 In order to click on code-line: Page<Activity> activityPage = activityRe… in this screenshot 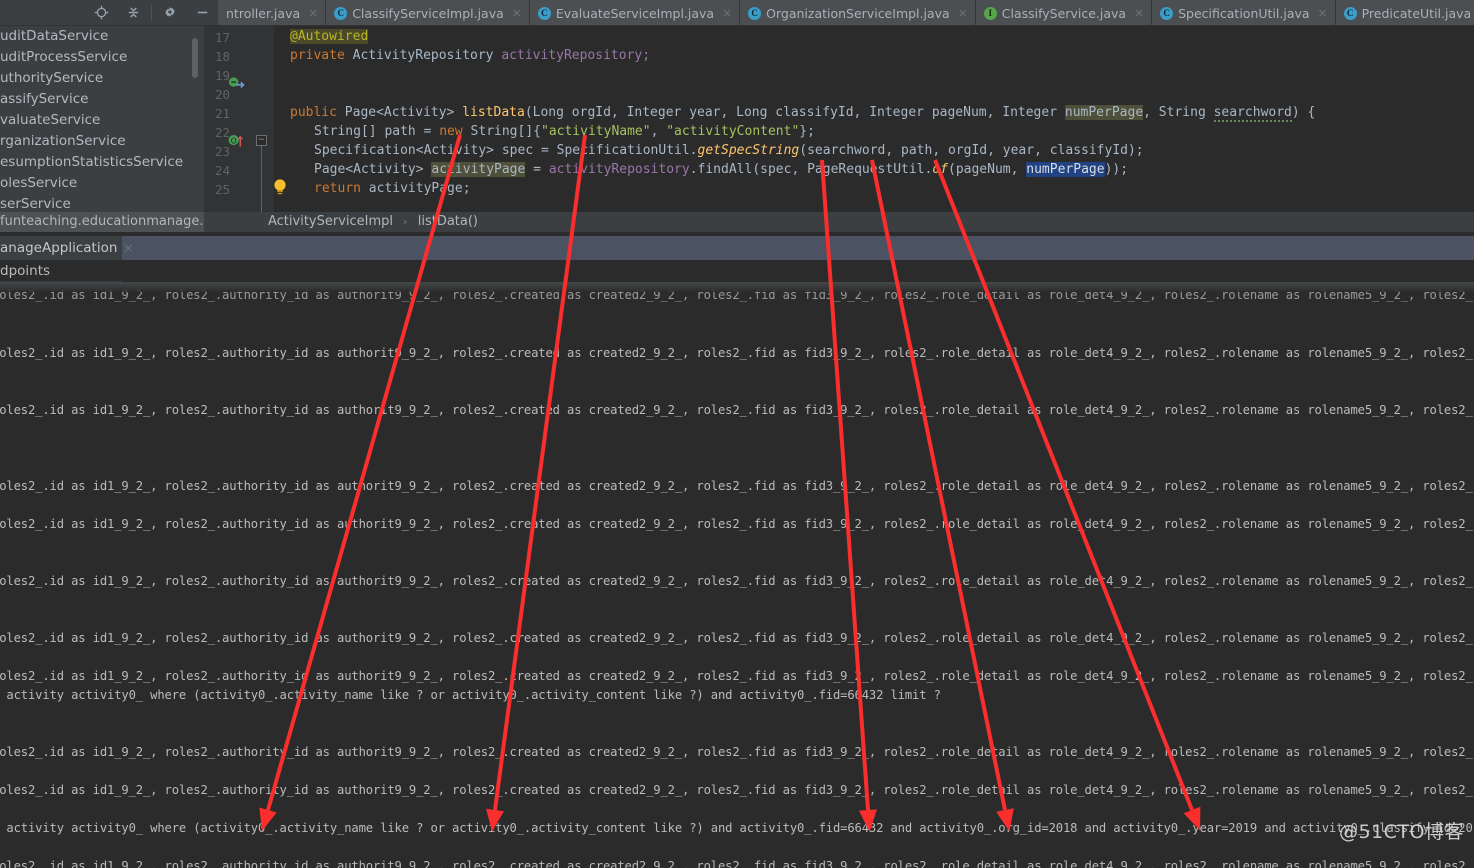, I will do `click(709, 169)`.